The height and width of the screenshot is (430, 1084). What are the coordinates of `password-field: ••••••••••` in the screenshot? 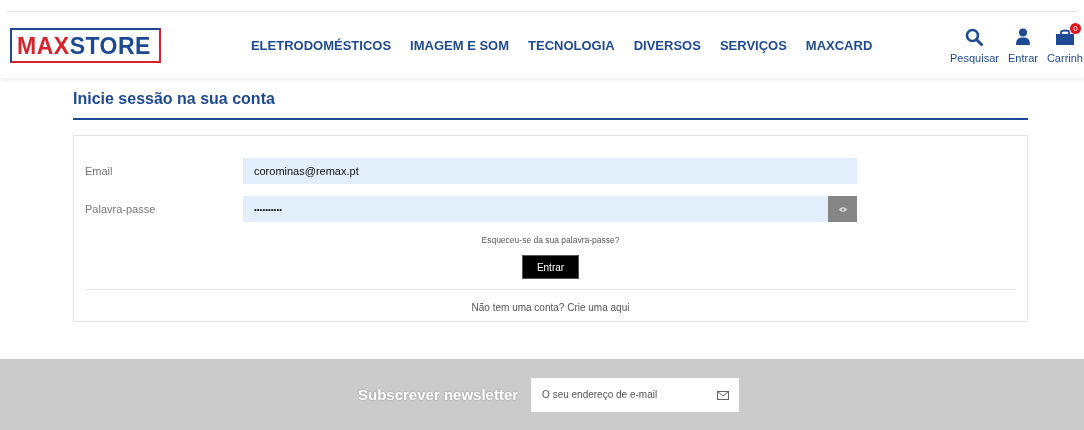 It's located at (535, 209).